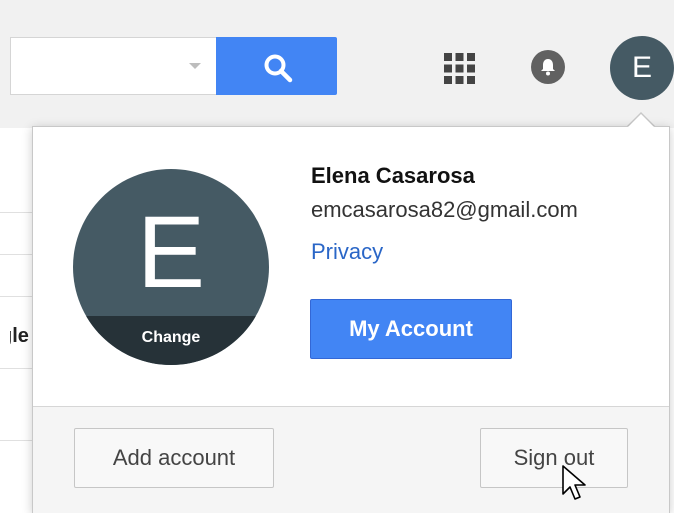 This screenshot has width=674, height=513. I want to click on popover-arrow-fill, so click(641, 120).